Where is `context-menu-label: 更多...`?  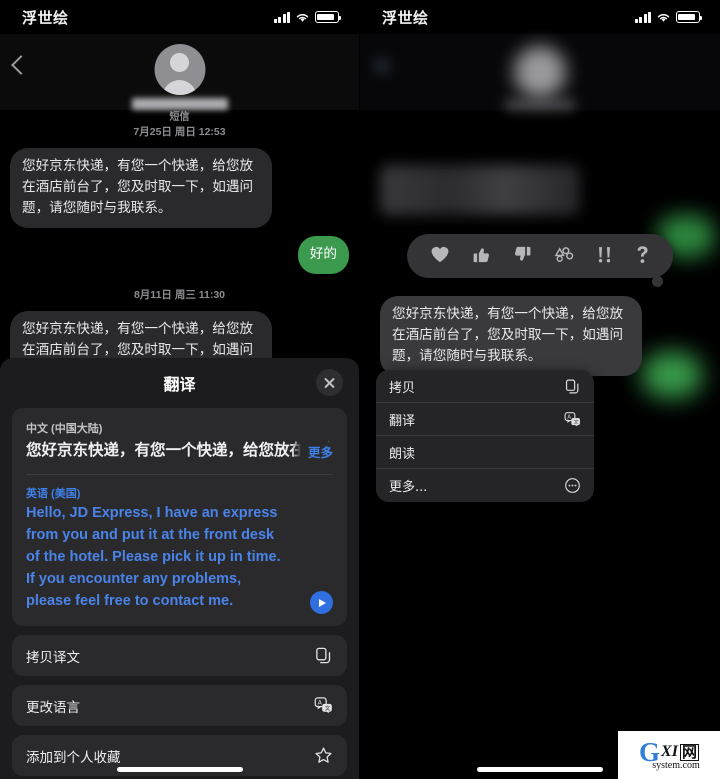
context-menu-label: 更多... is located at coordinates (408, 487).